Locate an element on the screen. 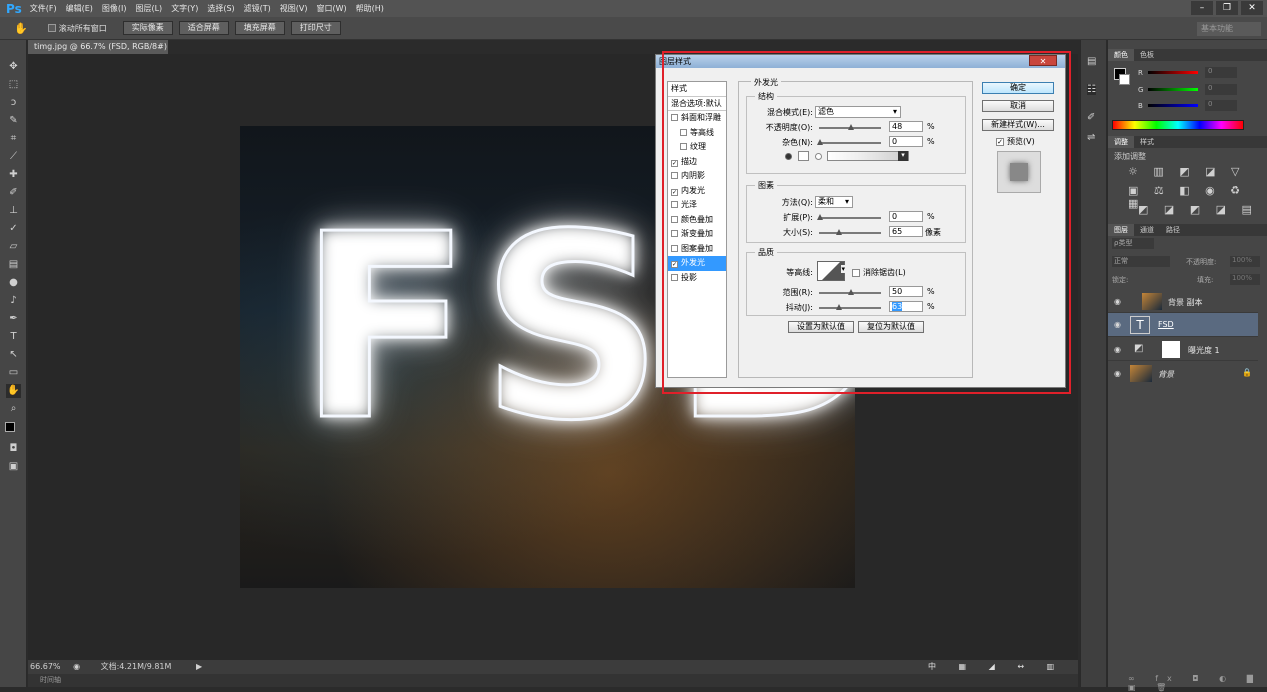 The width and height of the screenshot is (1267, 692). menu-layer: 图层(L) is located at coordinates (148, 8).